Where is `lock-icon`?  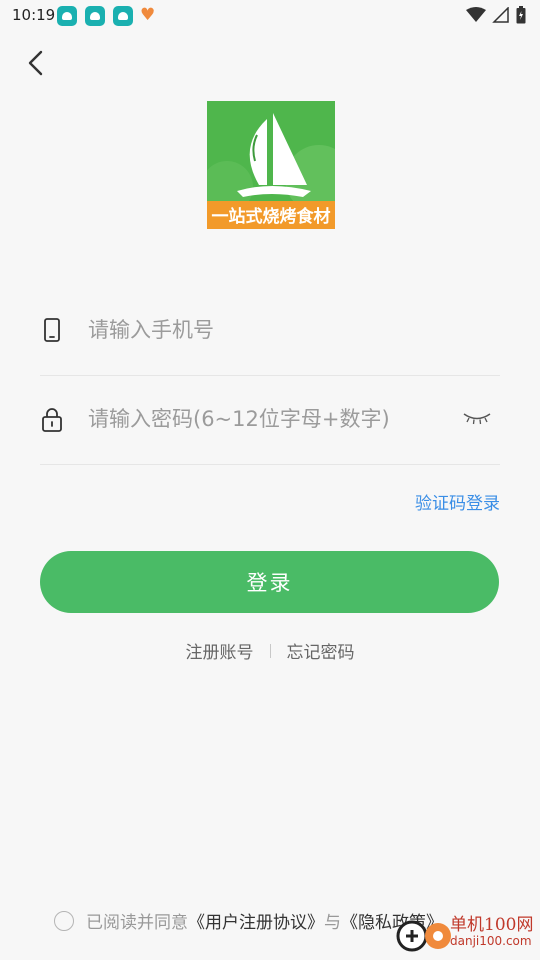 lock-icon is located at coordinates (52, 420).